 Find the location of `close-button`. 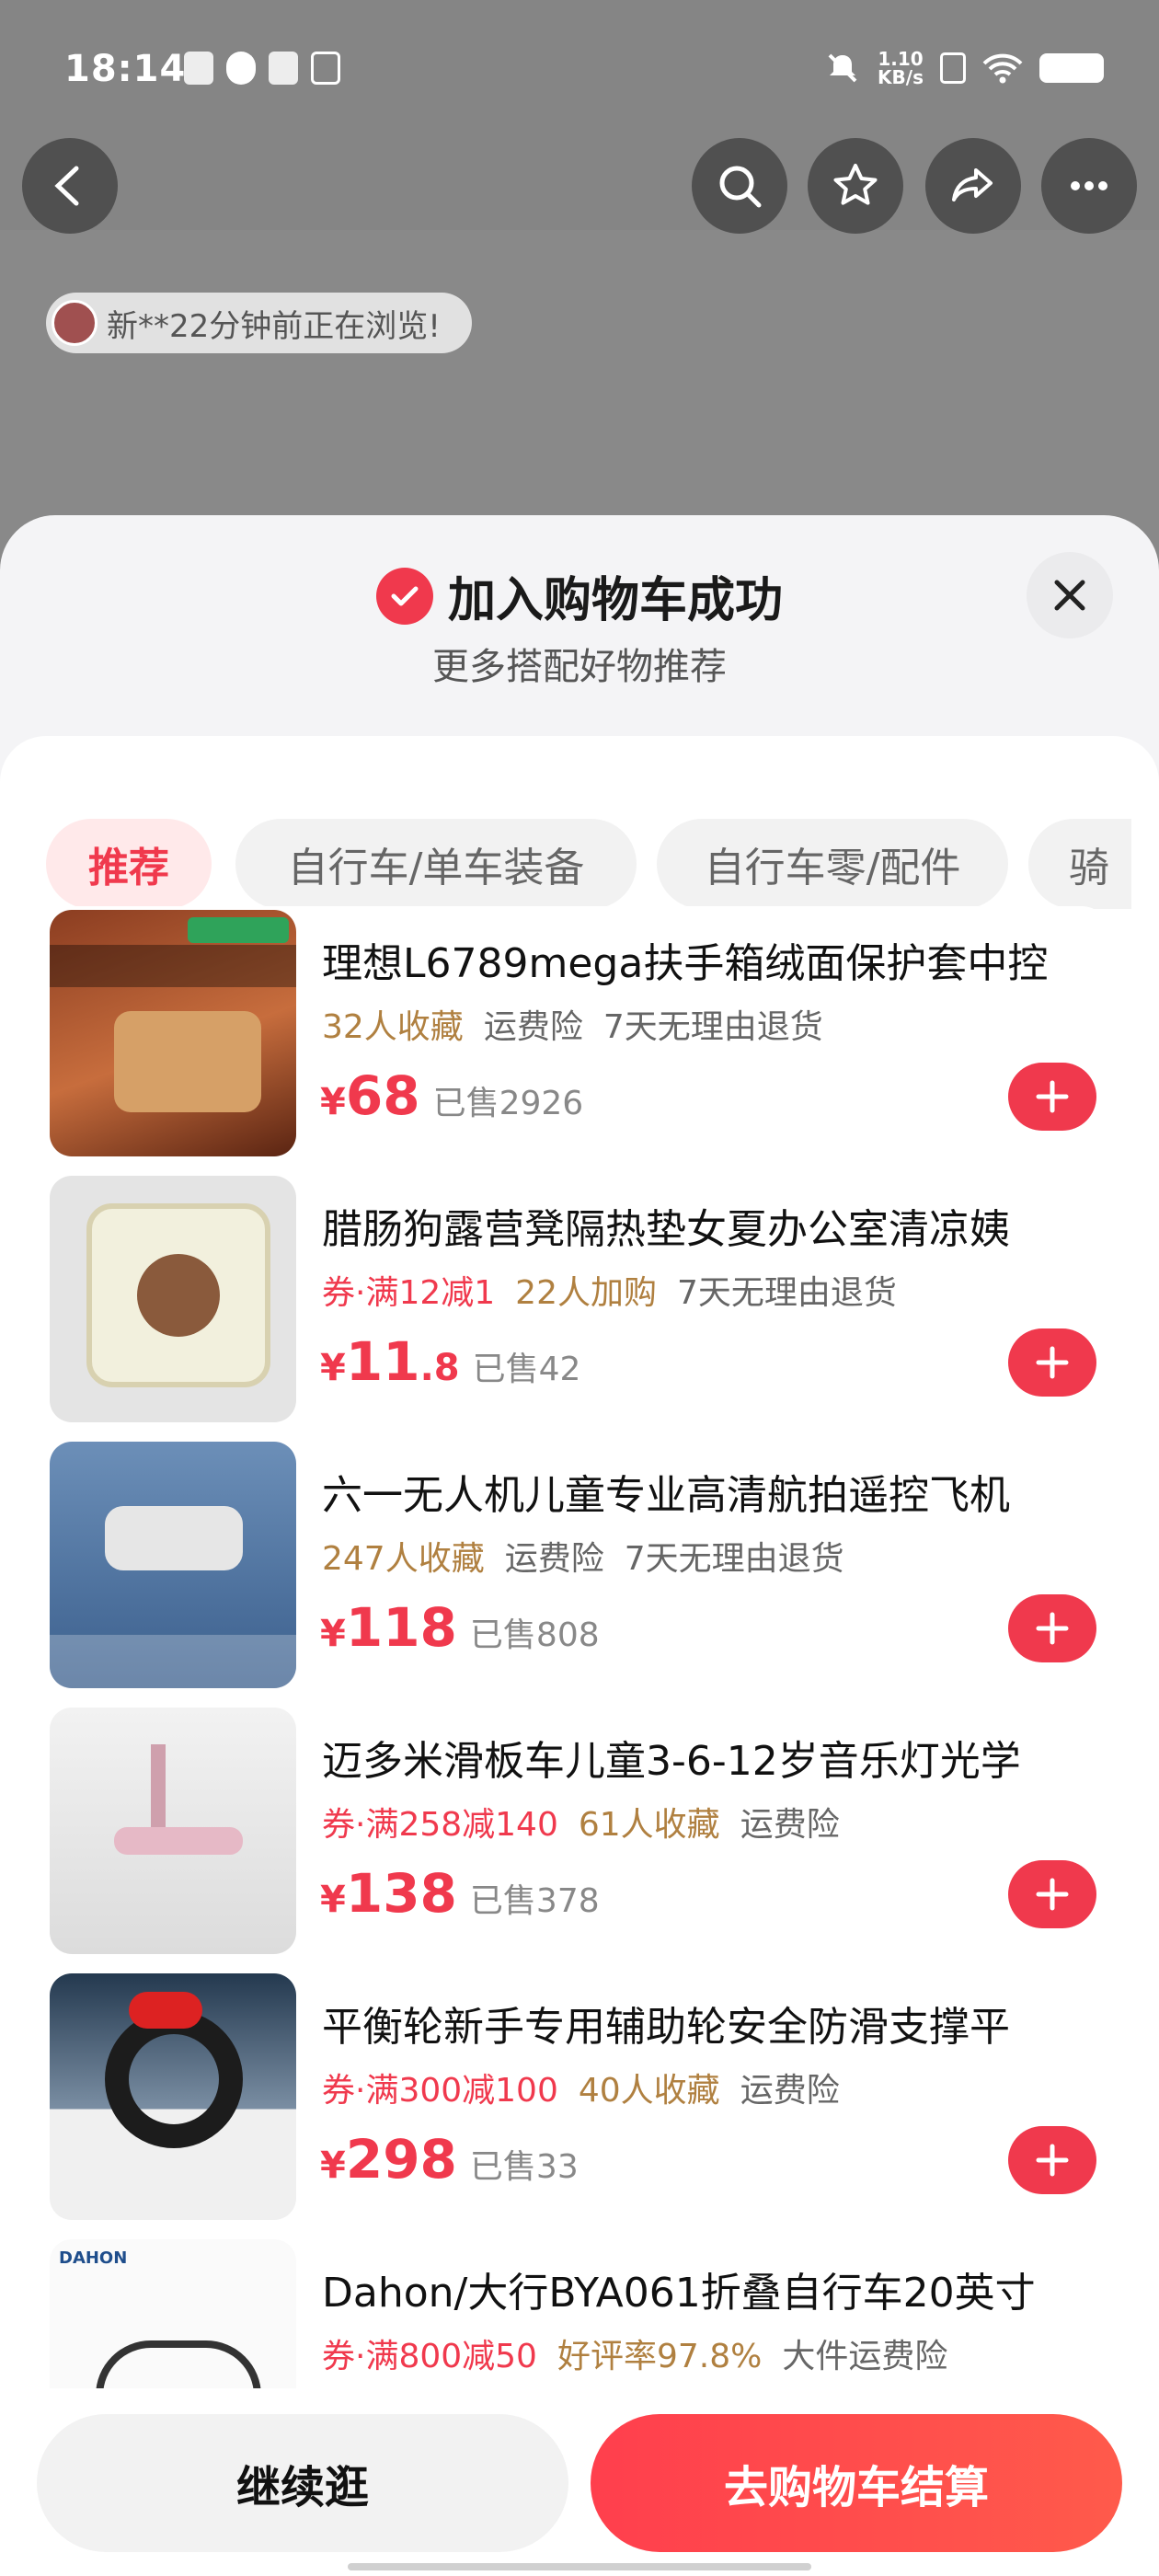

close-button is located at coordinates (1070, 595).